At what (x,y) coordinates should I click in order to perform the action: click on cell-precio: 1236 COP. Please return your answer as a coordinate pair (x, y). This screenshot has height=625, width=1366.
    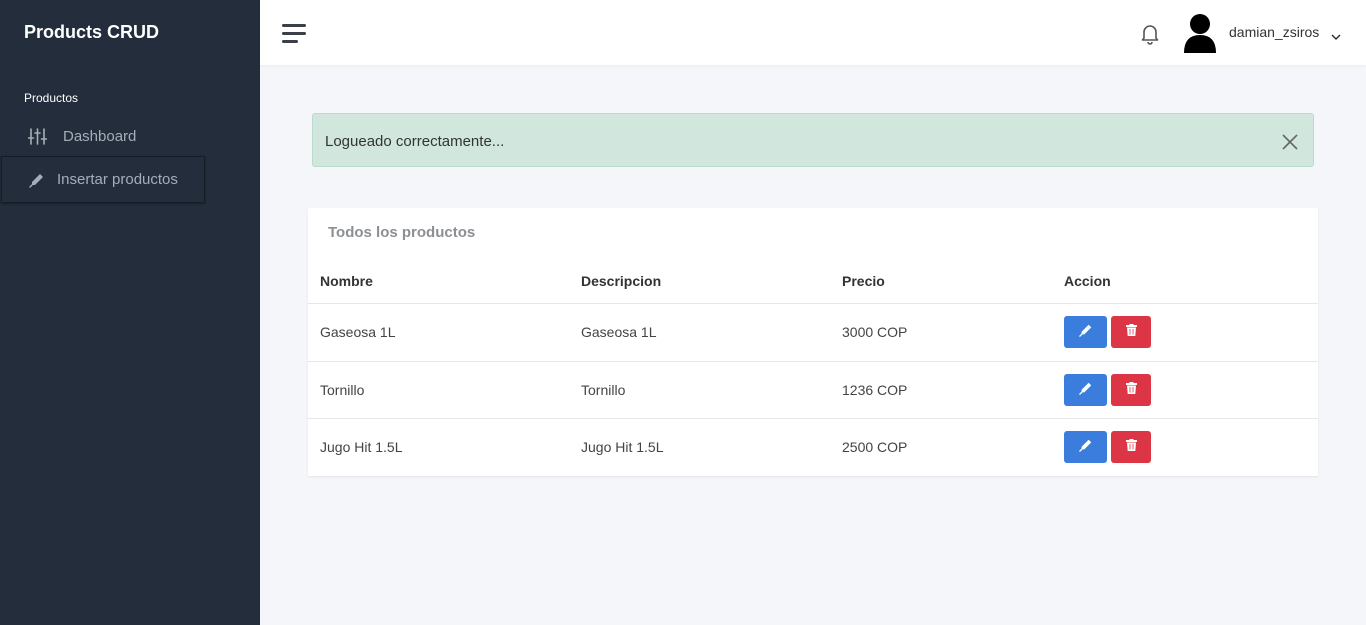
    Looking at the image, I should click on (875, 390).